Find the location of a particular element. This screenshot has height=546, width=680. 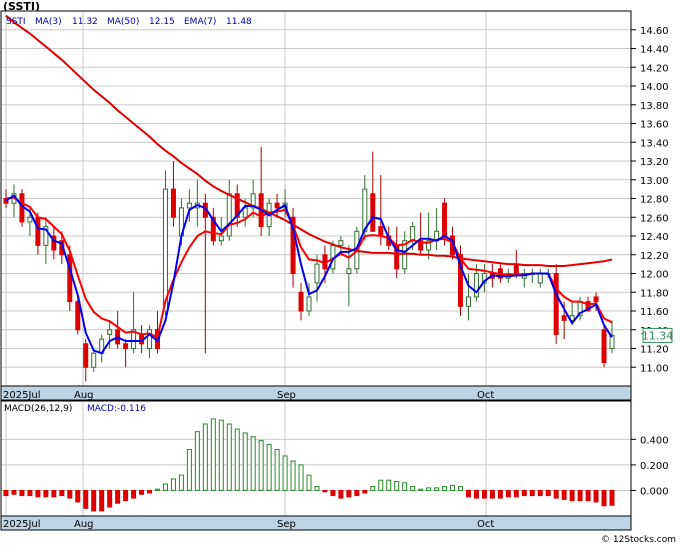

last-price-tag: 11.34 is located at coordinates (658, 335).